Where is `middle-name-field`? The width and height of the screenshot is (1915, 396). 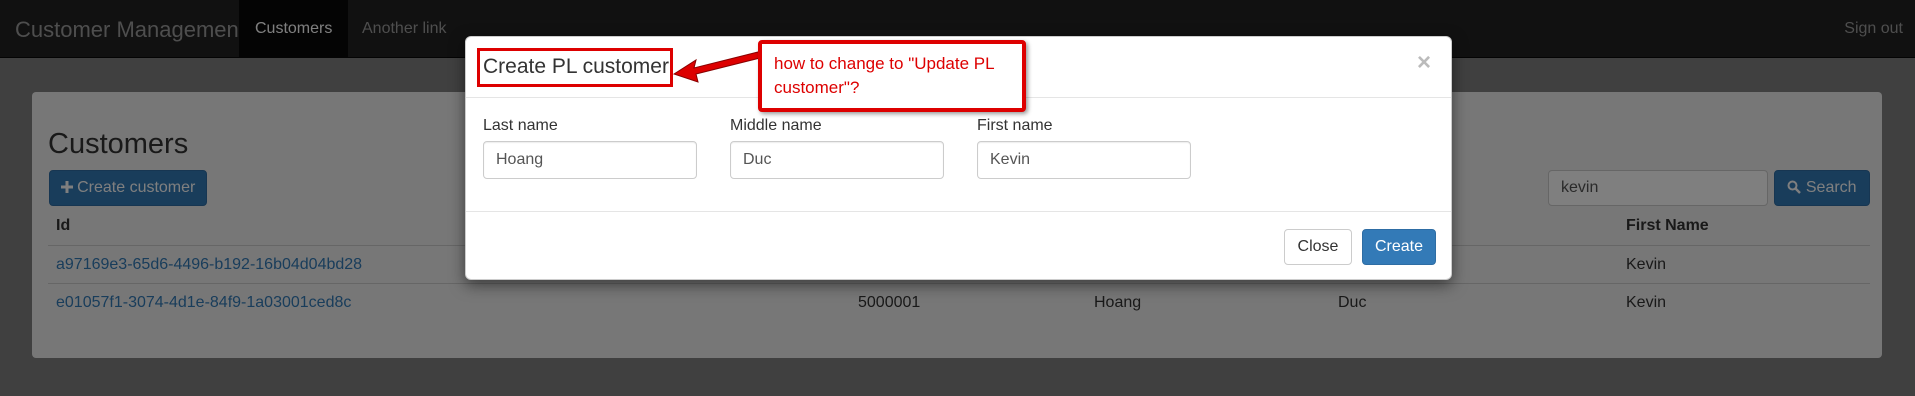 middle-name-field is located at coordinates (837, 160).